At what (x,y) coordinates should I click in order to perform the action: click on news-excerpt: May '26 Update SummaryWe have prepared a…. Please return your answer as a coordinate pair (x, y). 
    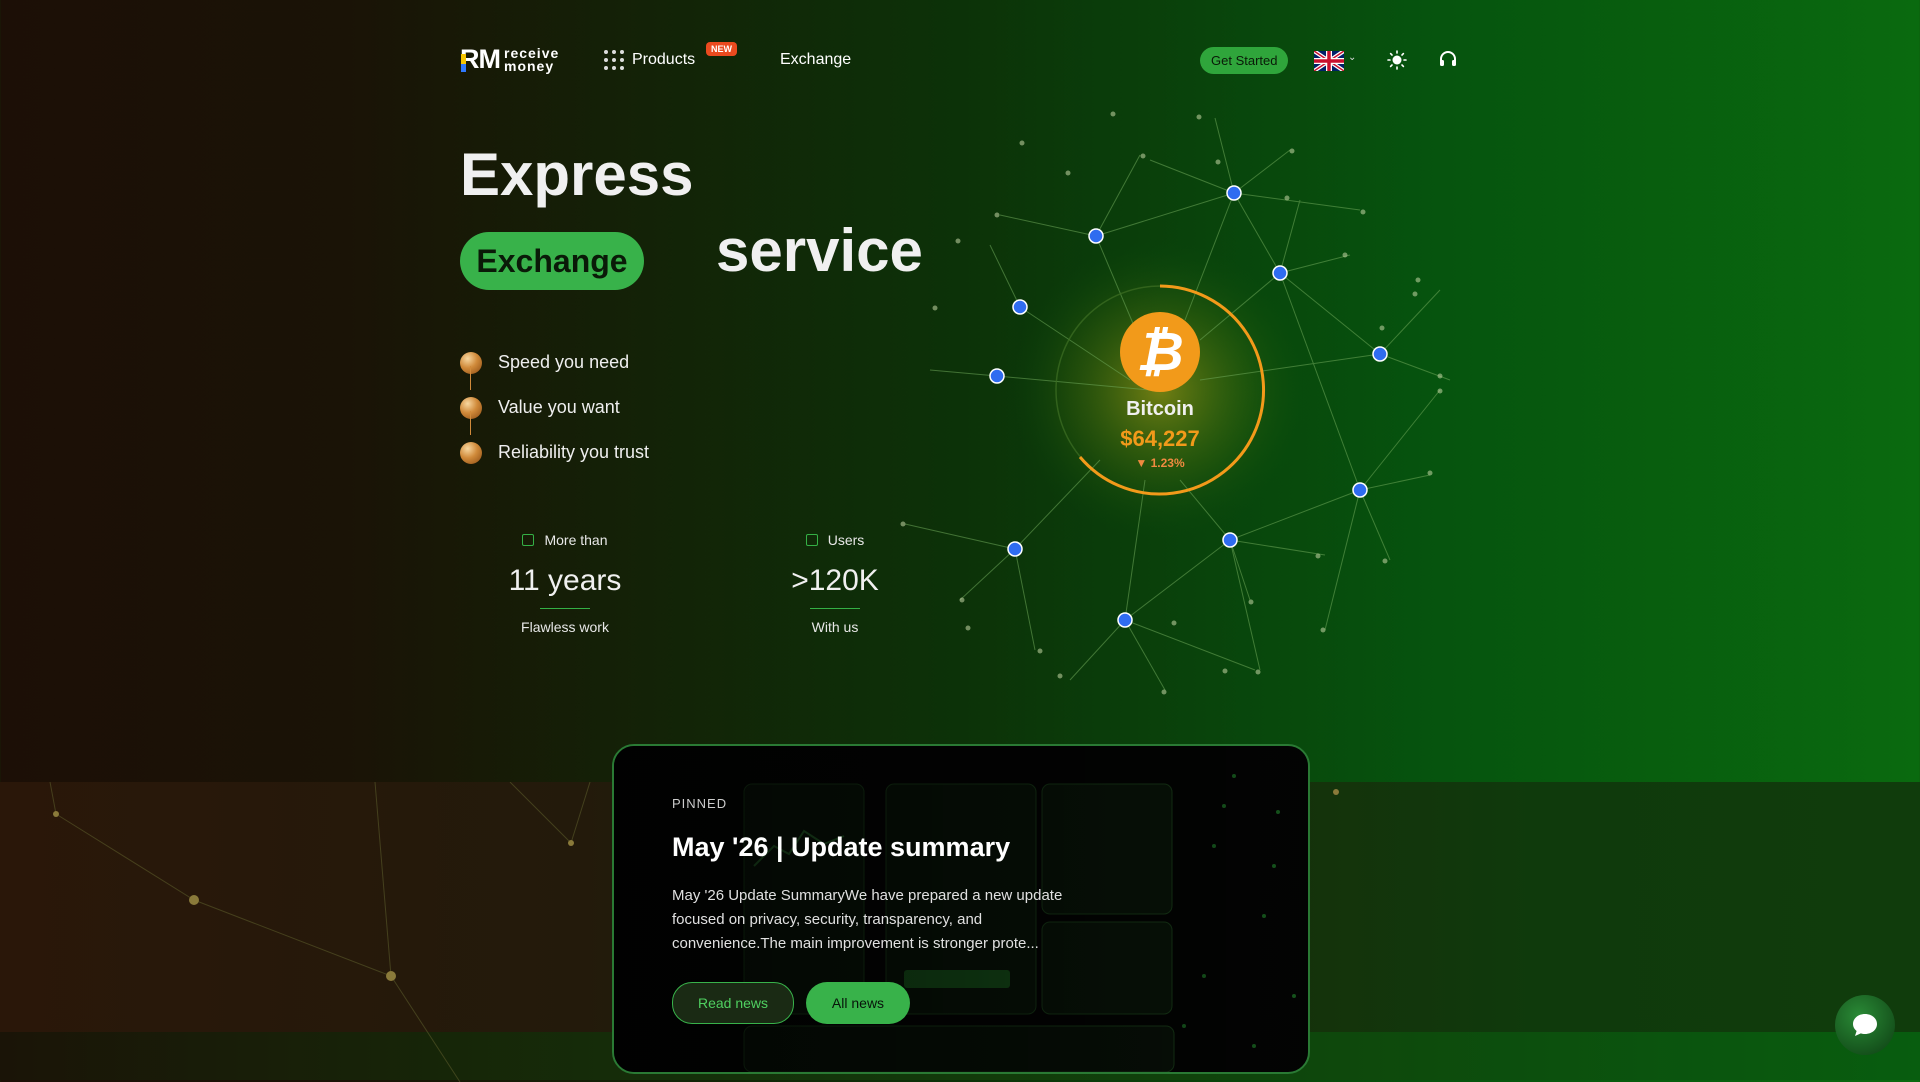
    Looking at the image, I should click on (867, 919).